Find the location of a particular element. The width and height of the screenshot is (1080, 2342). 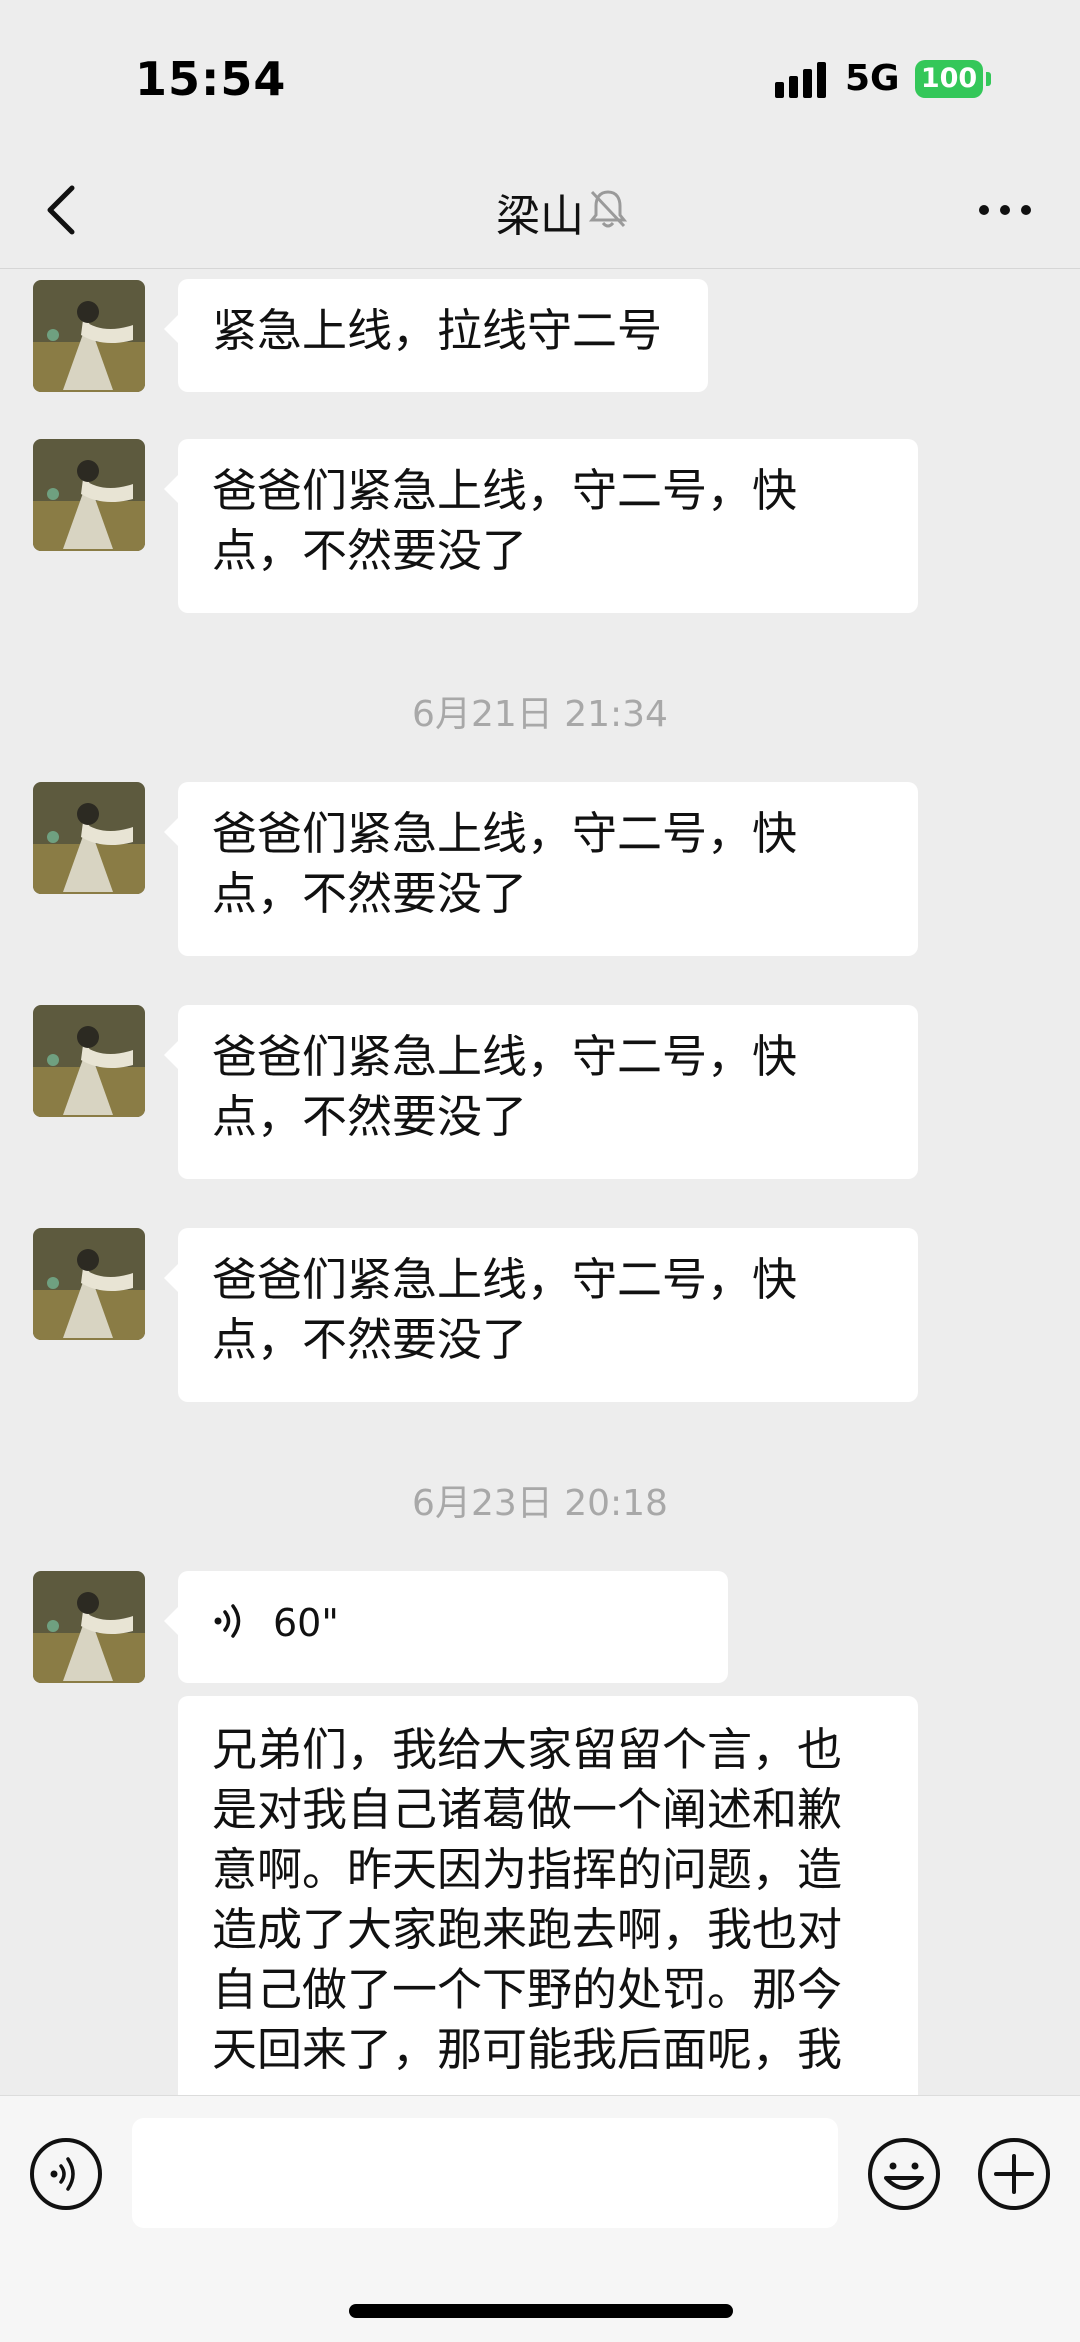

message-text: 紧急上线，拉线守二号 is located at coordinates (437, 330).